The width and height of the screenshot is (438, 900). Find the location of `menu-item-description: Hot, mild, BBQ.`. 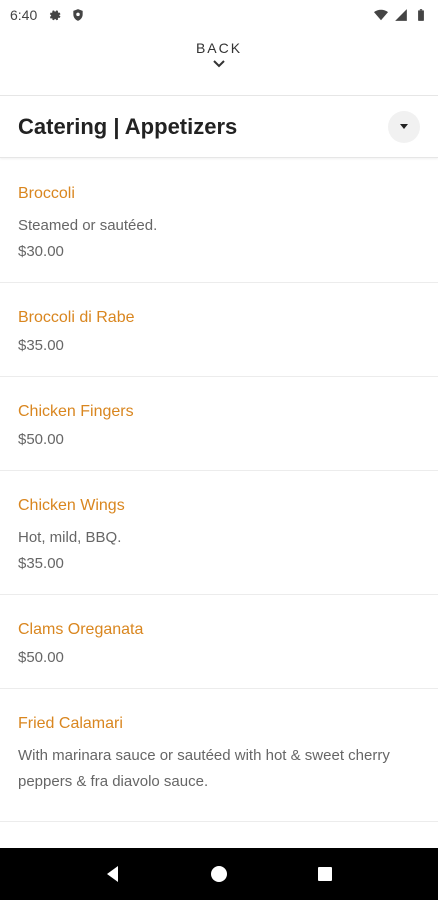

menu-item-description: Hot, mild, BBQ. is located at coordinates (70, 537).